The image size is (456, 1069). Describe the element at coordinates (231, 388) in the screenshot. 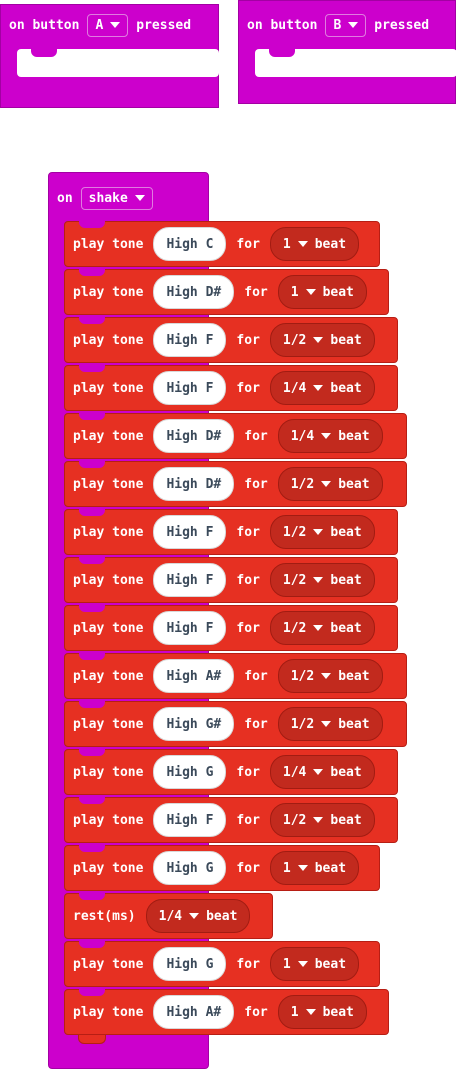

I see `play-tone-block: play tone High F for 1/4 beat` at that location.